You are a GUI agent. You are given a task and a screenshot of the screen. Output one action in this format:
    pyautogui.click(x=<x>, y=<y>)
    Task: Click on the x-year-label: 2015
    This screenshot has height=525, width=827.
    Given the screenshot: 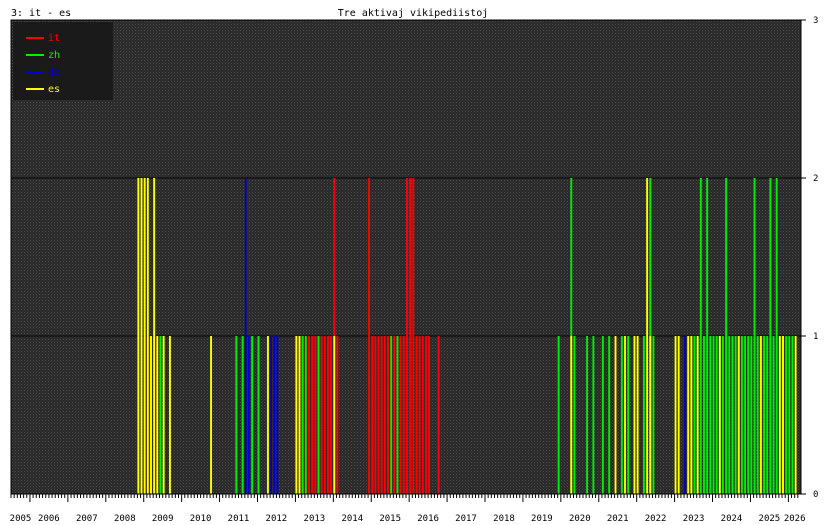 What is the action you would take?
    pyautogui.click(x=390, y=519)
    